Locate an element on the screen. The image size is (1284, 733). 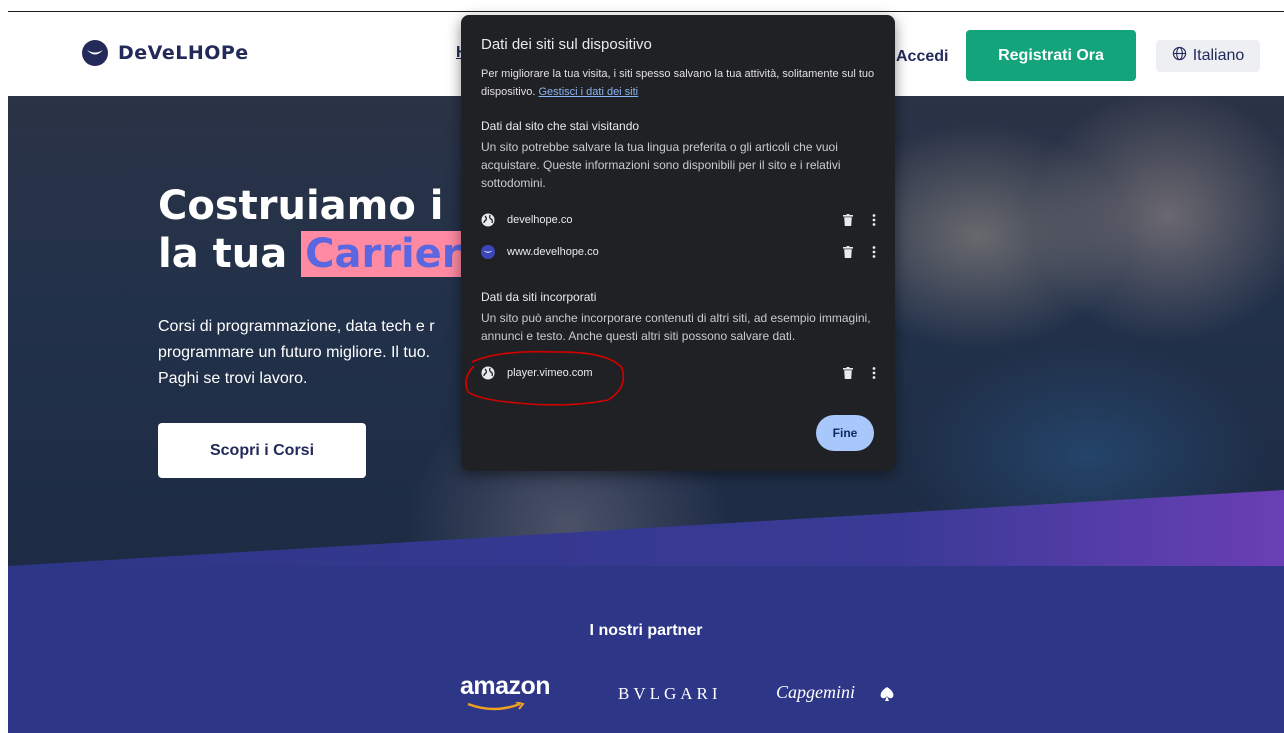
discover-courses-button: Scopri i Corsi is located at coordinates (262, 450).